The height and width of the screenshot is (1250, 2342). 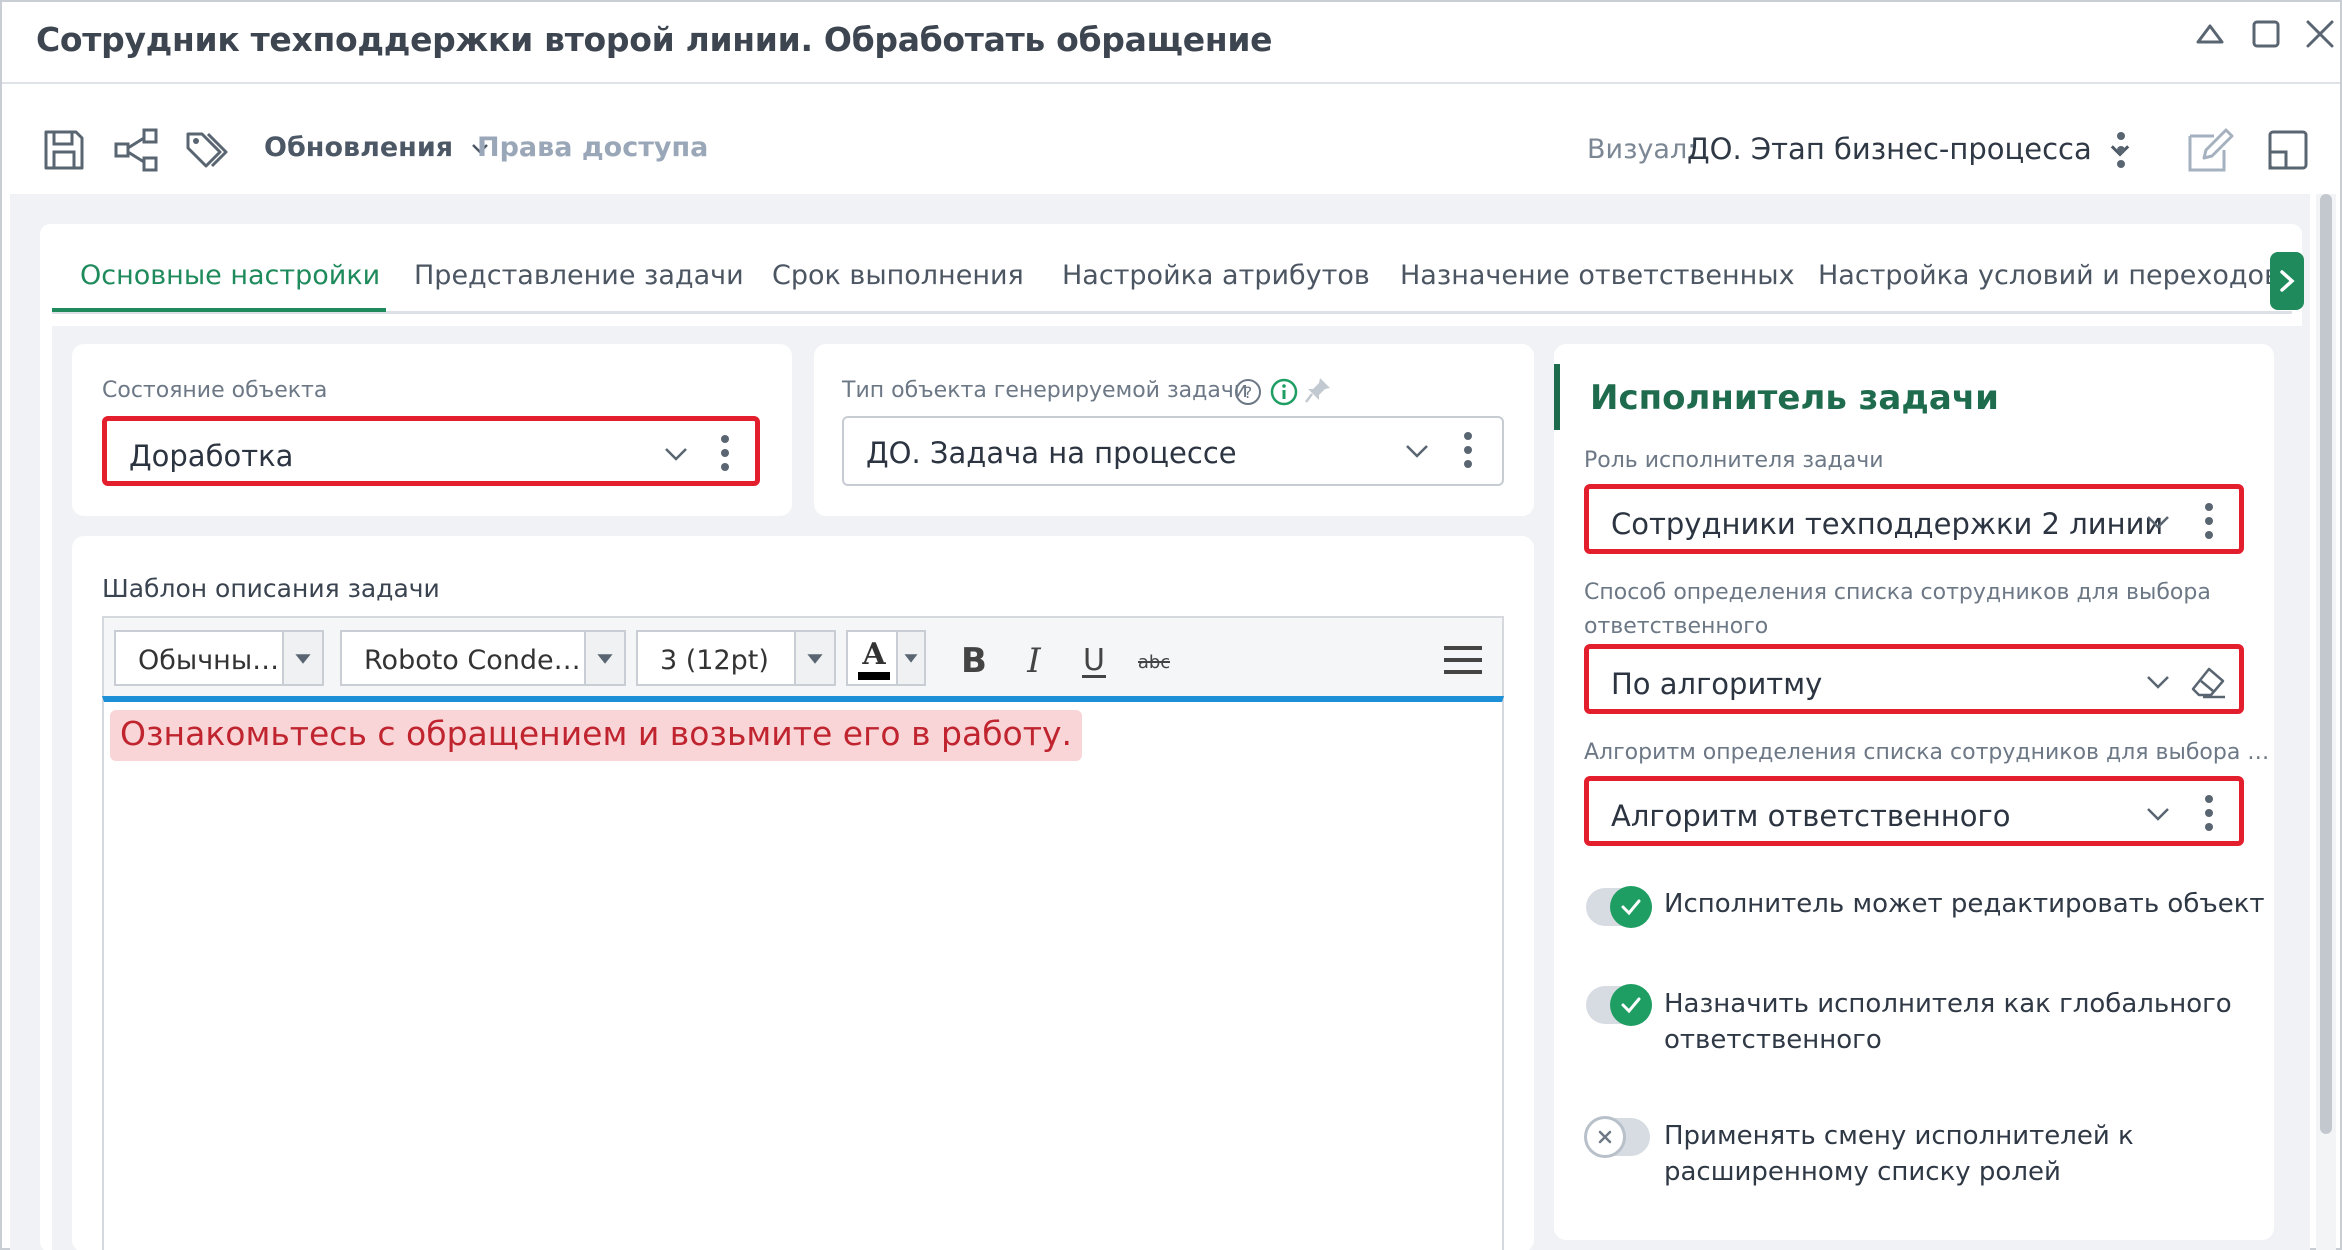 I want to click on maximize-icon, so click(x=2266, y=34).